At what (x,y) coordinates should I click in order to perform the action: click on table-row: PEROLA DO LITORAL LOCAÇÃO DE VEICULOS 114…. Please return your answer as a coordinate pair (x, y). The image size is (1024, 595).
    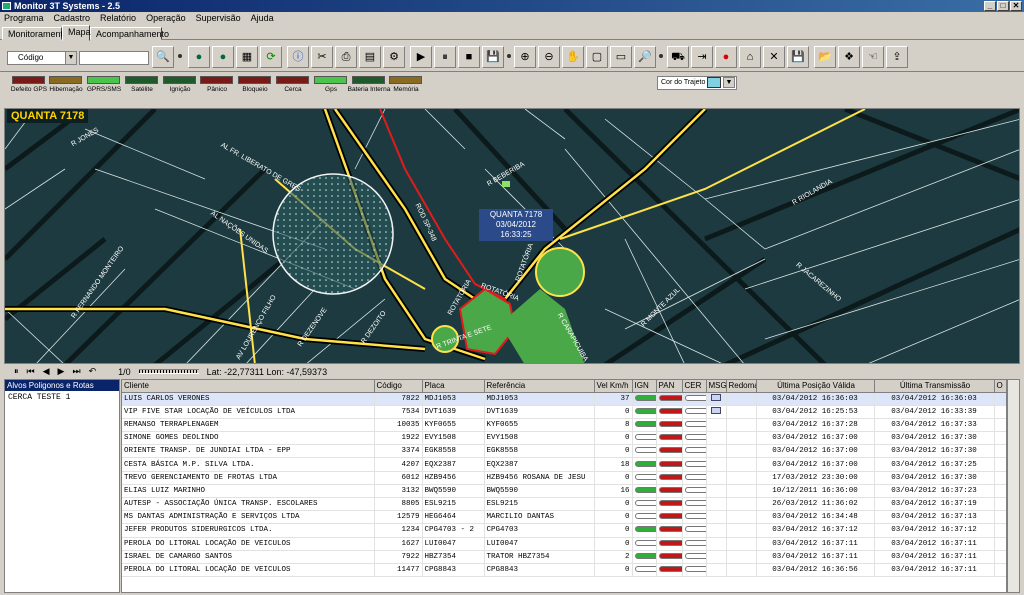
    Looking at the image, I should click on (564, 570).